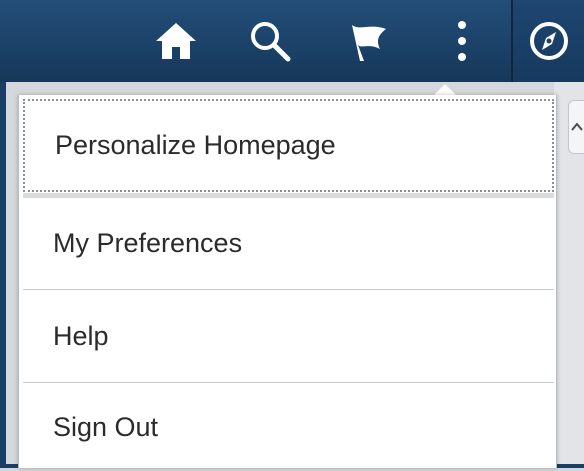 The height and width of the screenshot is (471, 584). I want to click on menu-item-label: Help, so click(81, 335).